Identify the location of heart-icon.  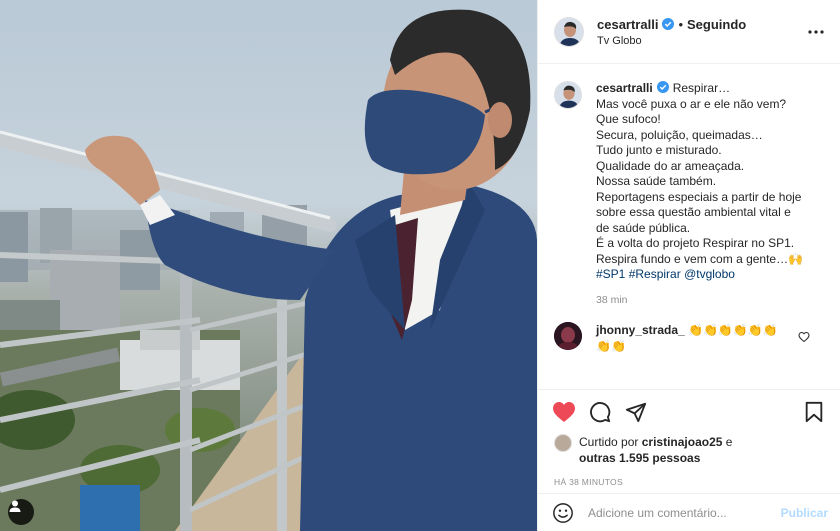
(564, 412).